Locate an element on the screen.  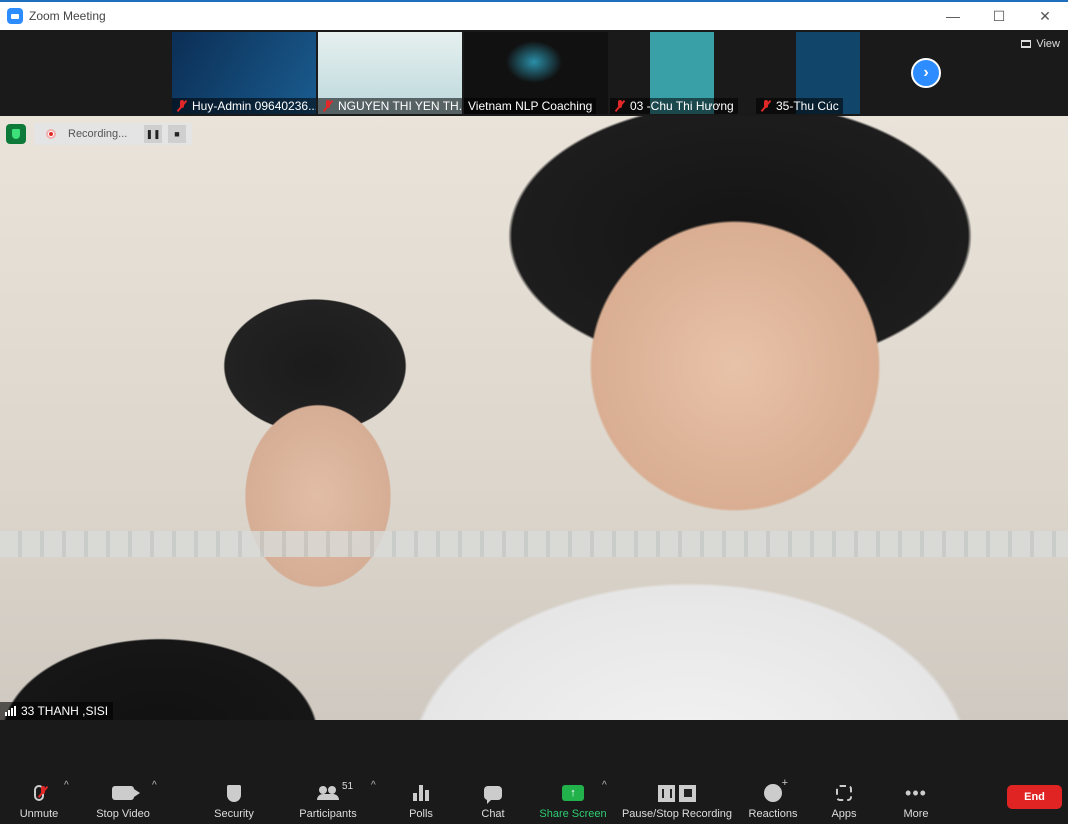
view-label: View is located at coordinates (1048, 44).